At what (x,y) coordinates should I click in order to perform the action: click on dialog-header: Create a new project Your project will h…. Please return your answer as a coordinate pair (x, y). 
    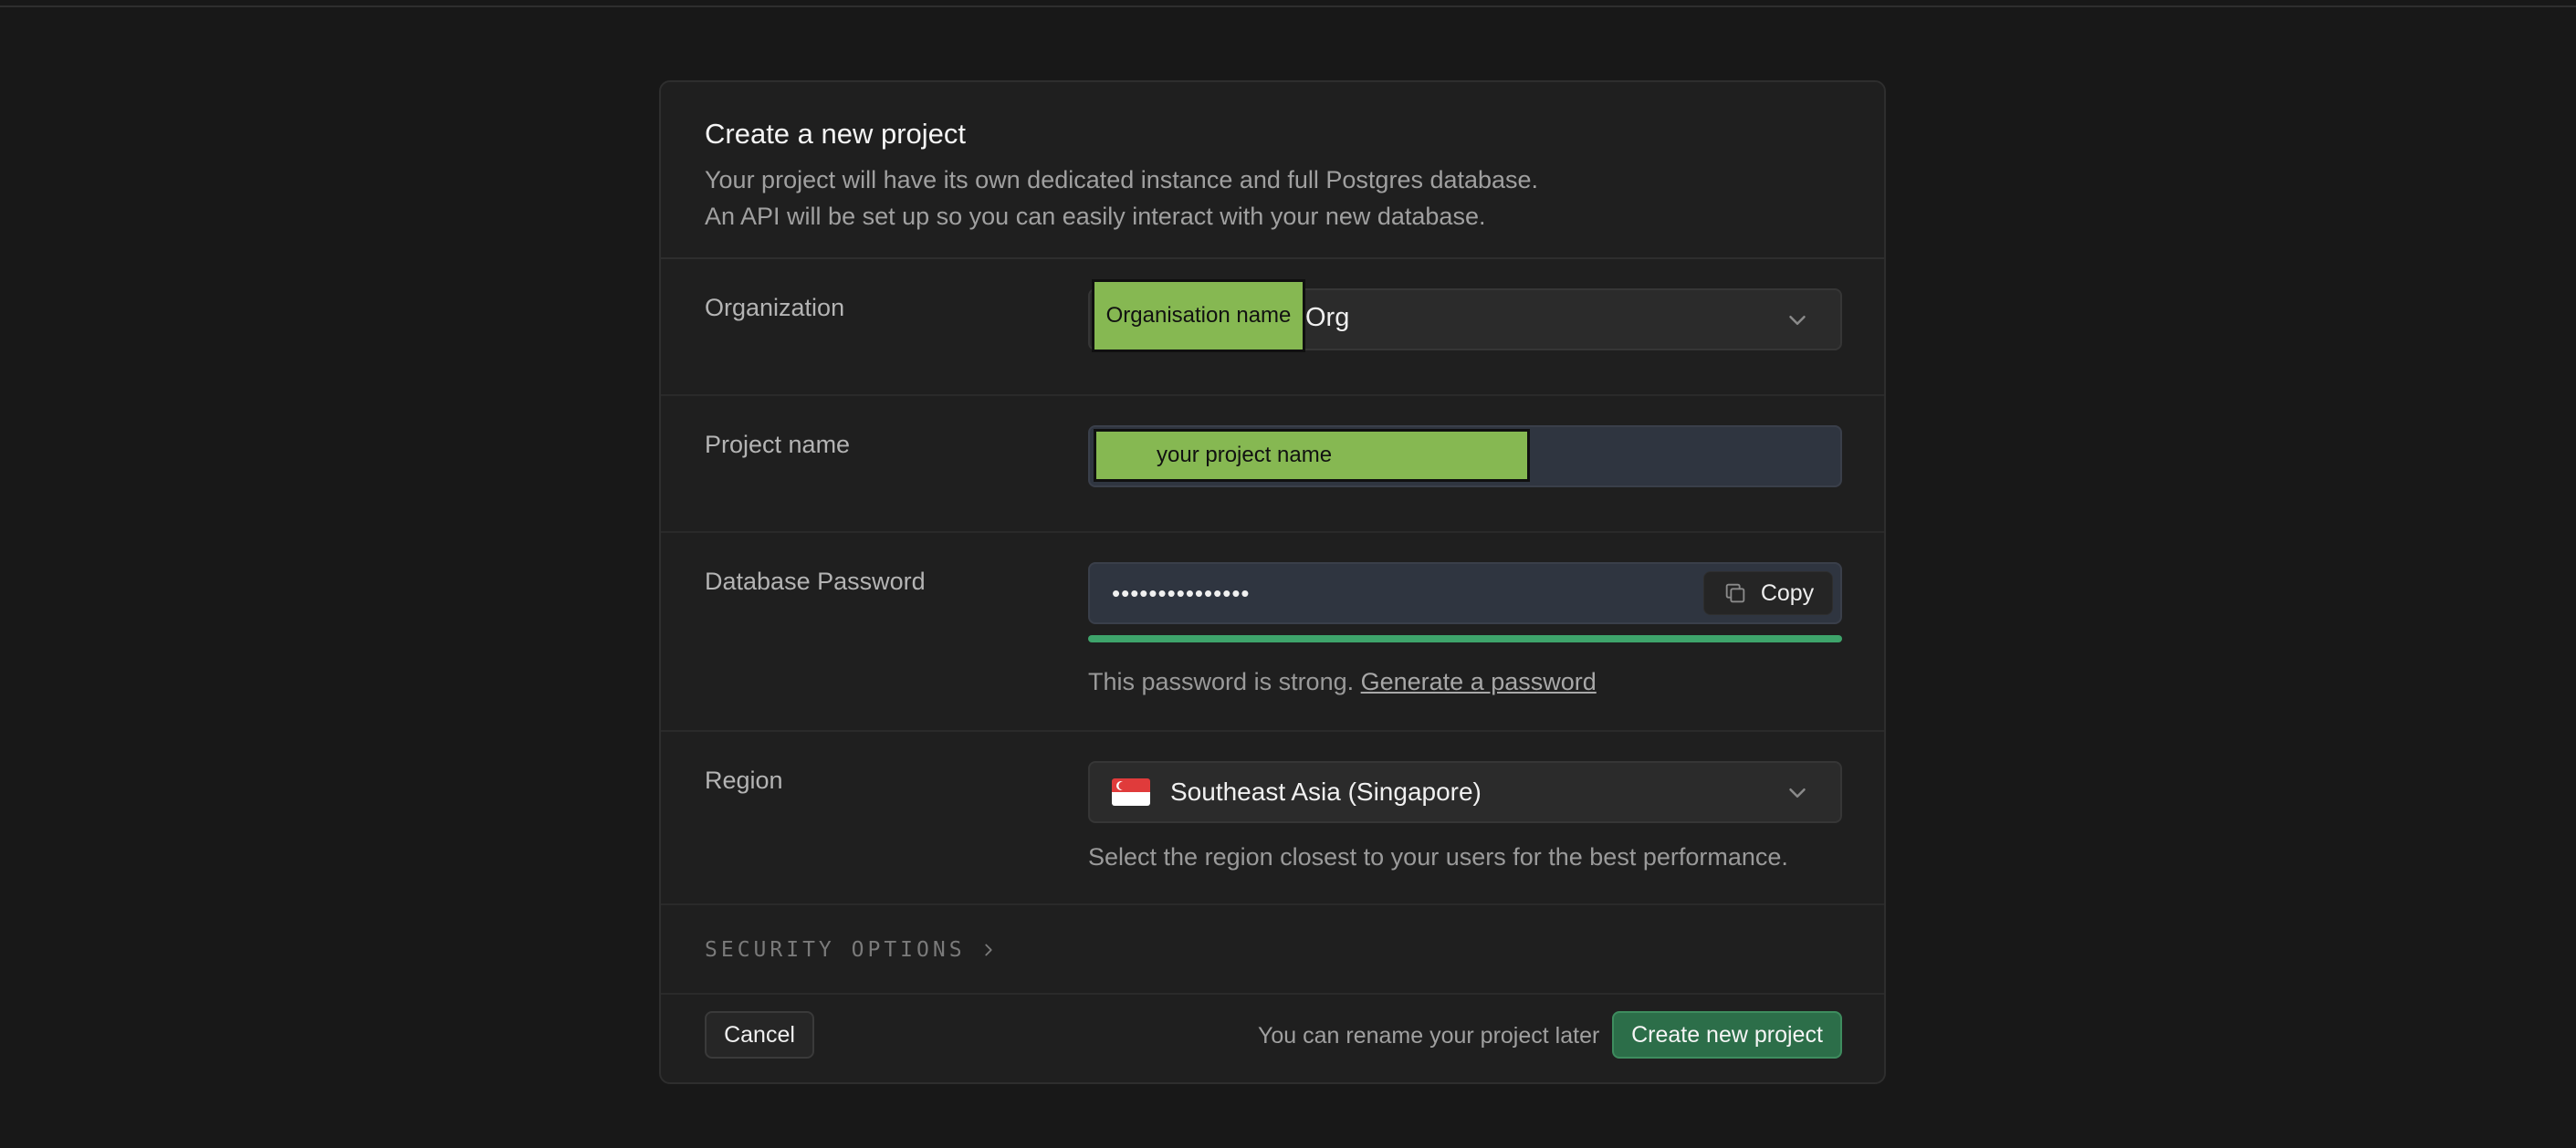
    Looking at the image, I should click on (1272, 170).